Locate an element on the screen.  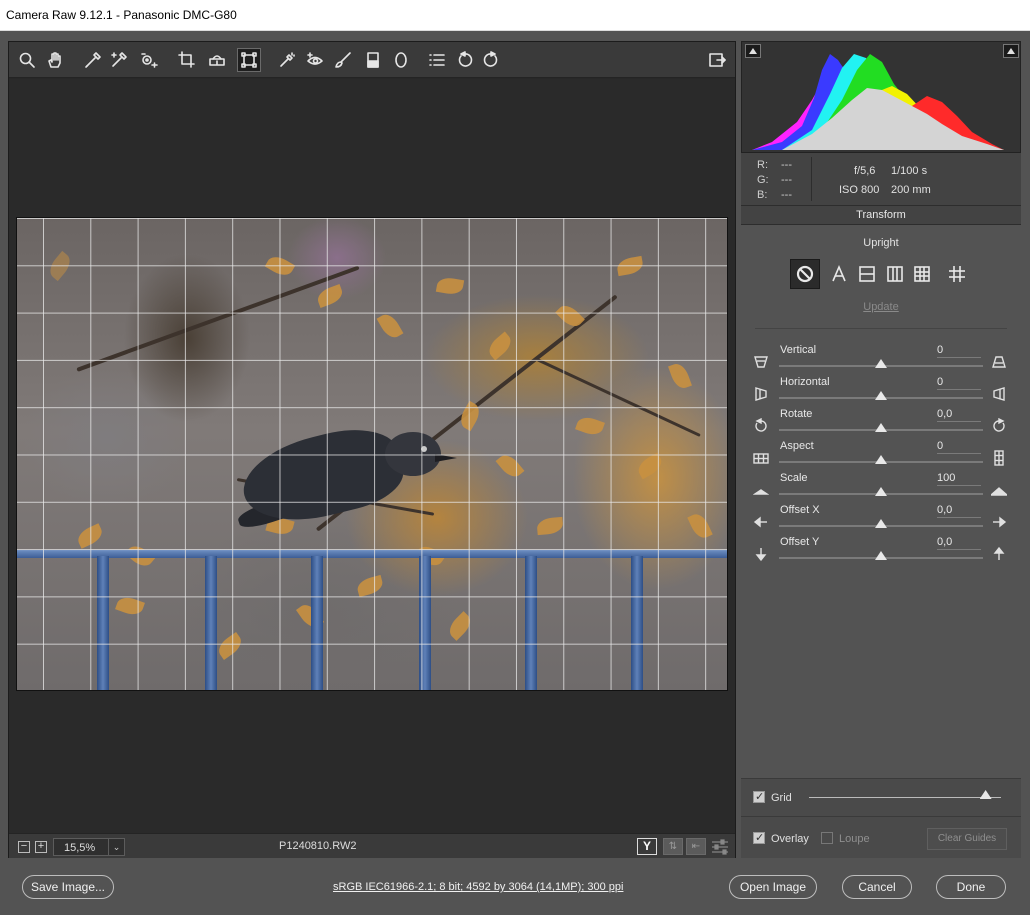
red-eye-tool is located at coordinates (315, 60).